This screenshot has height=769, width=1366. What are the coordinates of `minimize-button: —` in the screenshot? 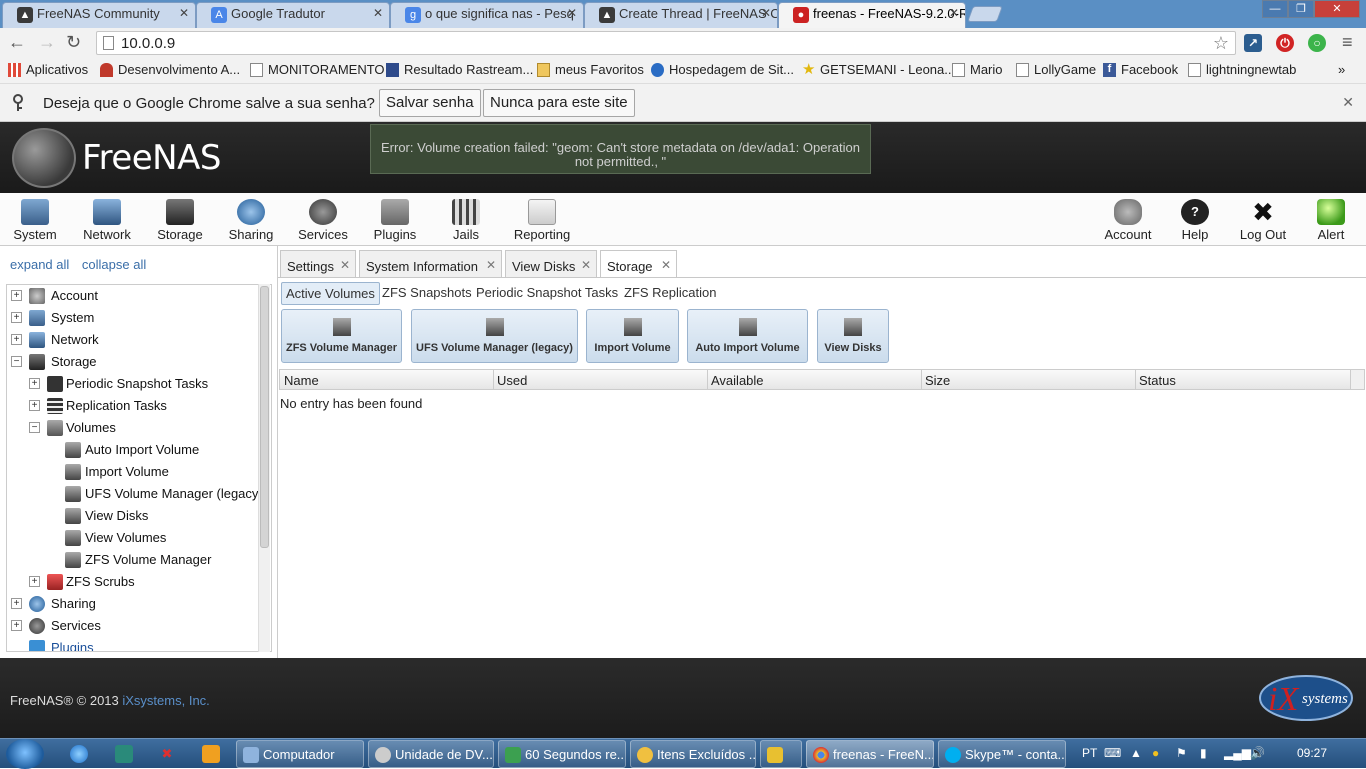 It's located at (1275, 9).